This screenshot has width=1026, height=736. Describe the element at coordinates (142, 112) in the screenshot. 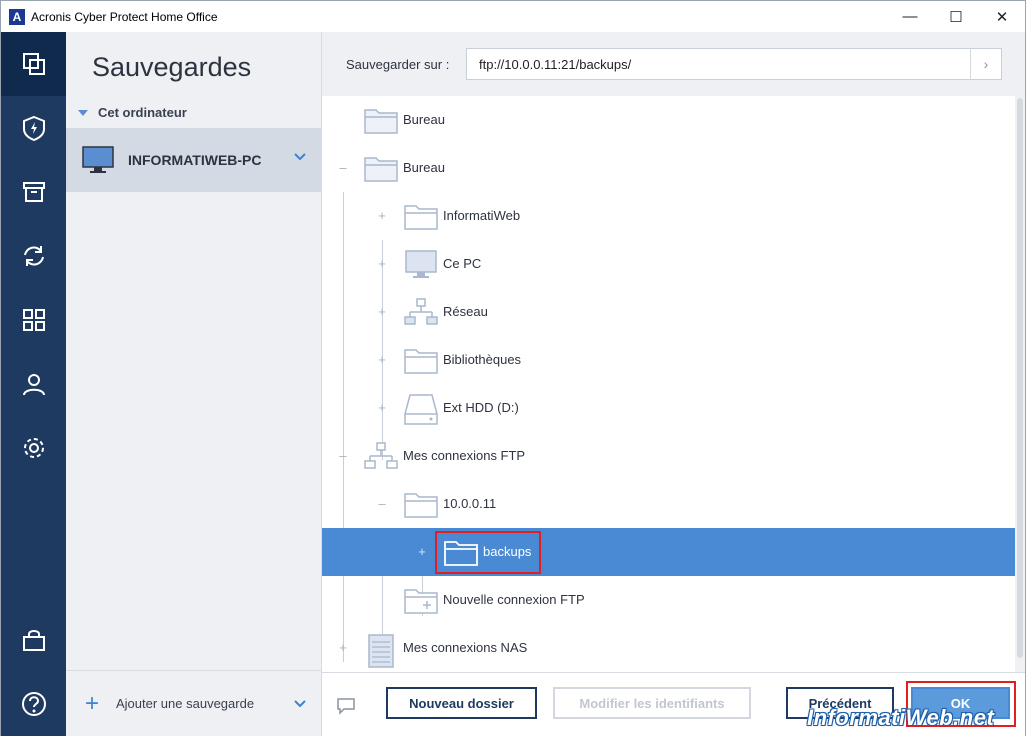

I see `group-label: Cet ordinateur` at that location.